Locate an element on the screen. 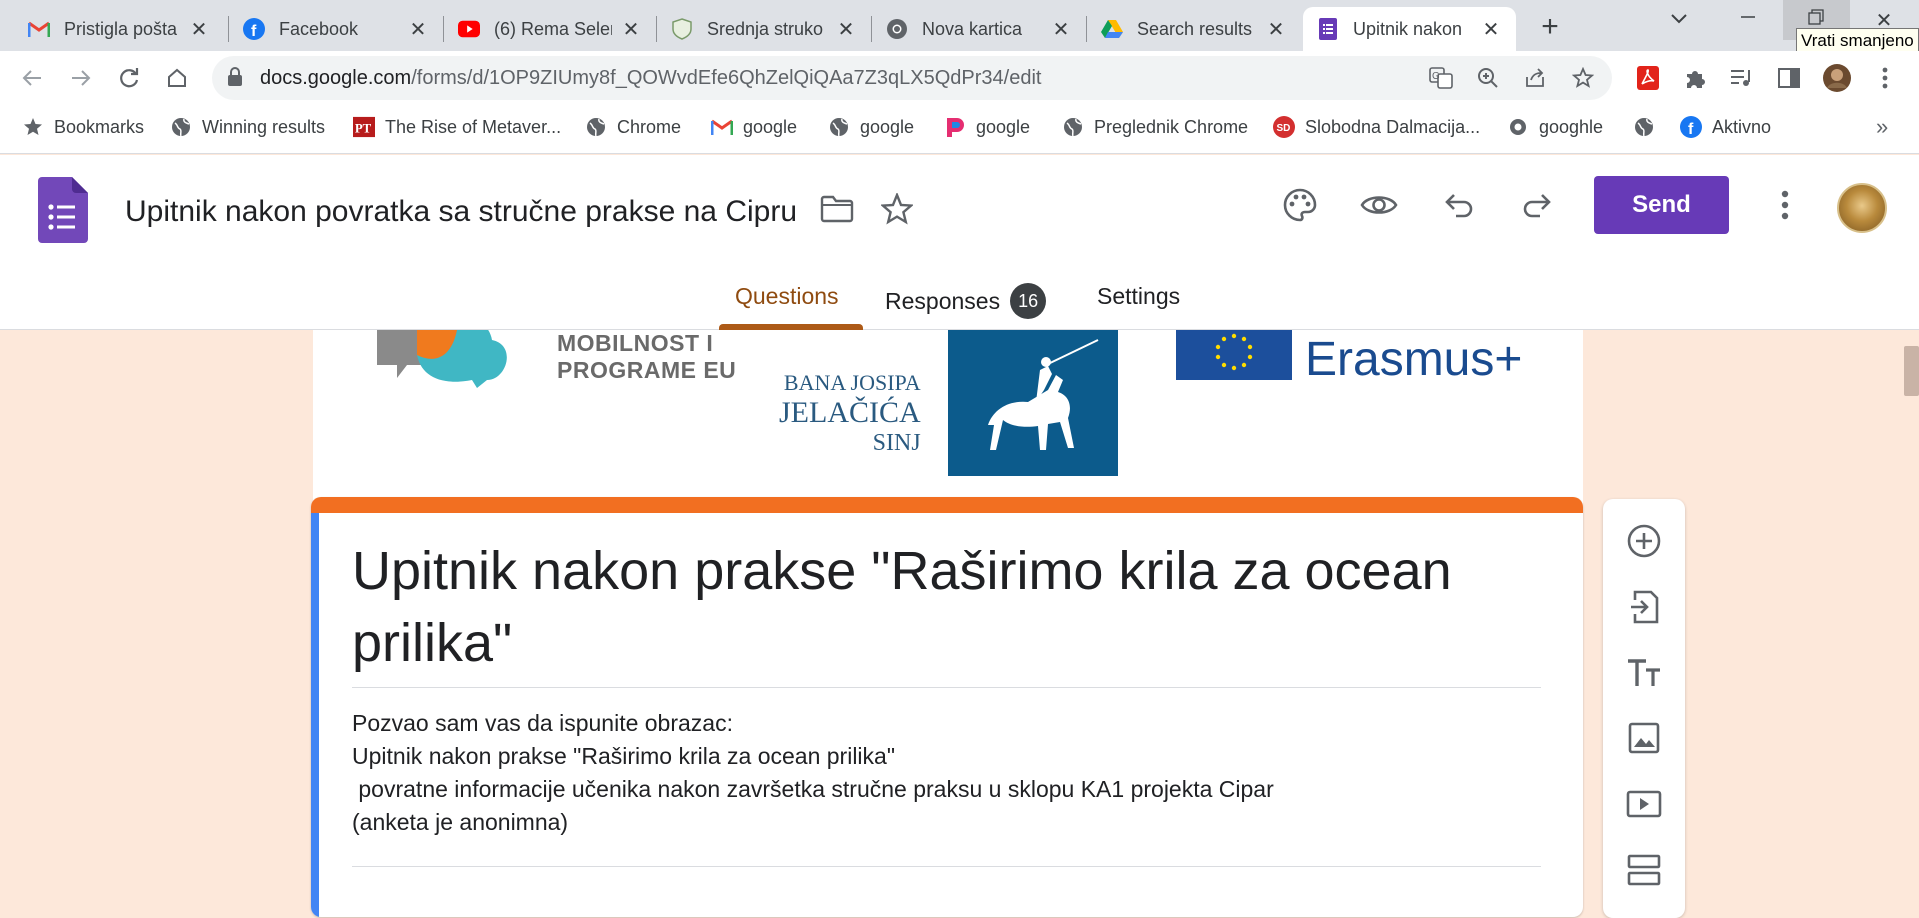  send-button: Send is located at coordinates (1661, 205).